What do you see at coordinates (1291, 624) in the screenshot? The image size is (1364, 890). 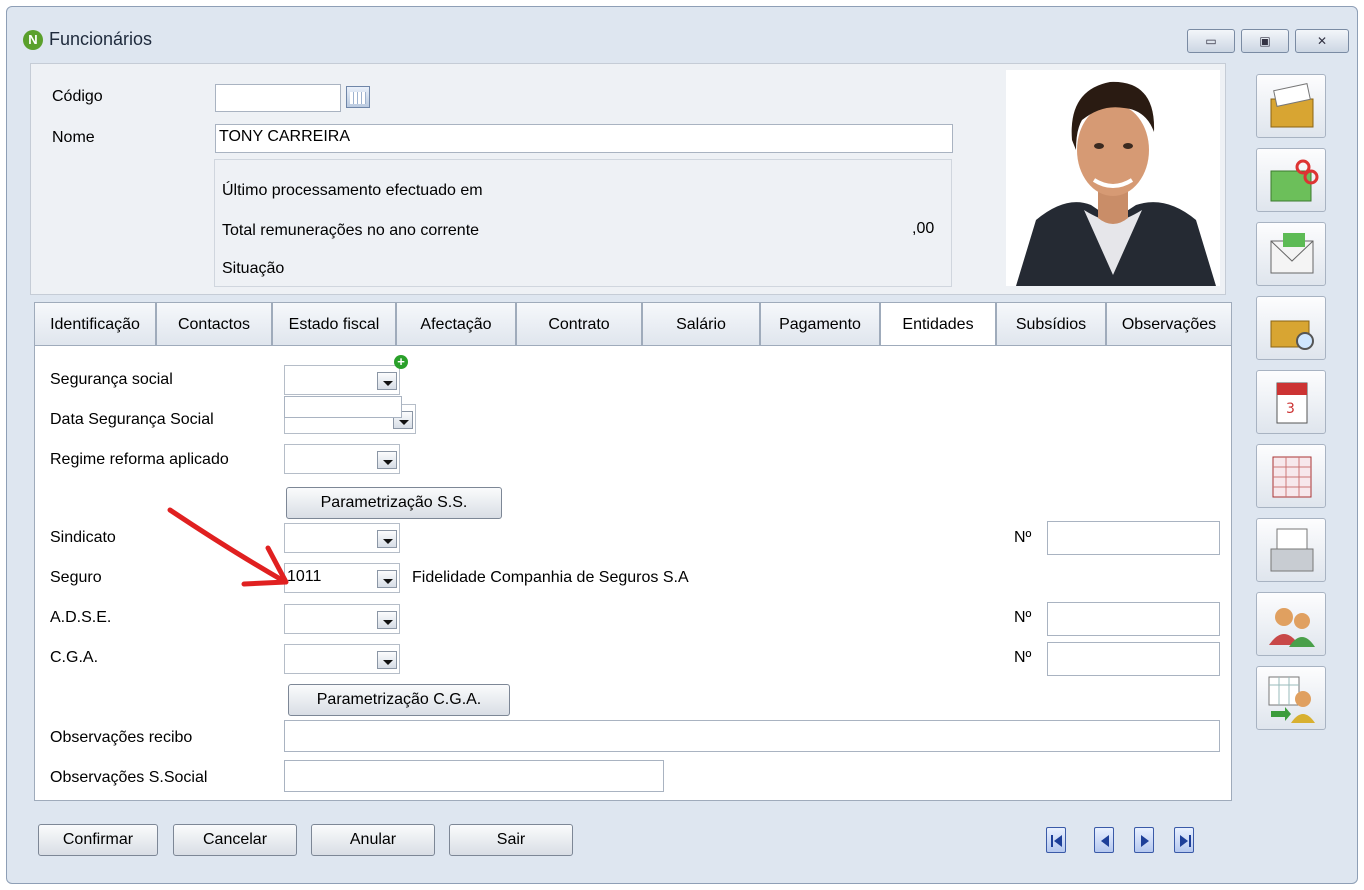 I see `users-icon` at bounding box center [1291, 624].